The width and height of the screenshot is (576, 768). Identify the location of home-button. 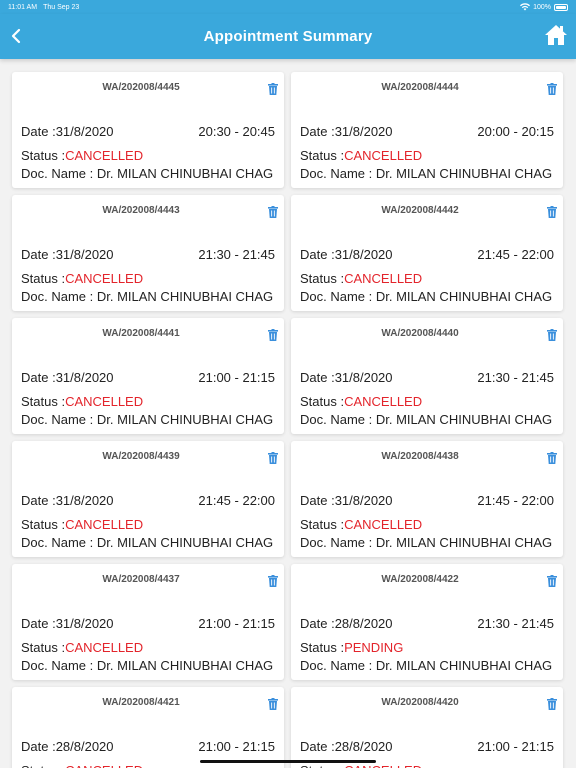
(556, 35).